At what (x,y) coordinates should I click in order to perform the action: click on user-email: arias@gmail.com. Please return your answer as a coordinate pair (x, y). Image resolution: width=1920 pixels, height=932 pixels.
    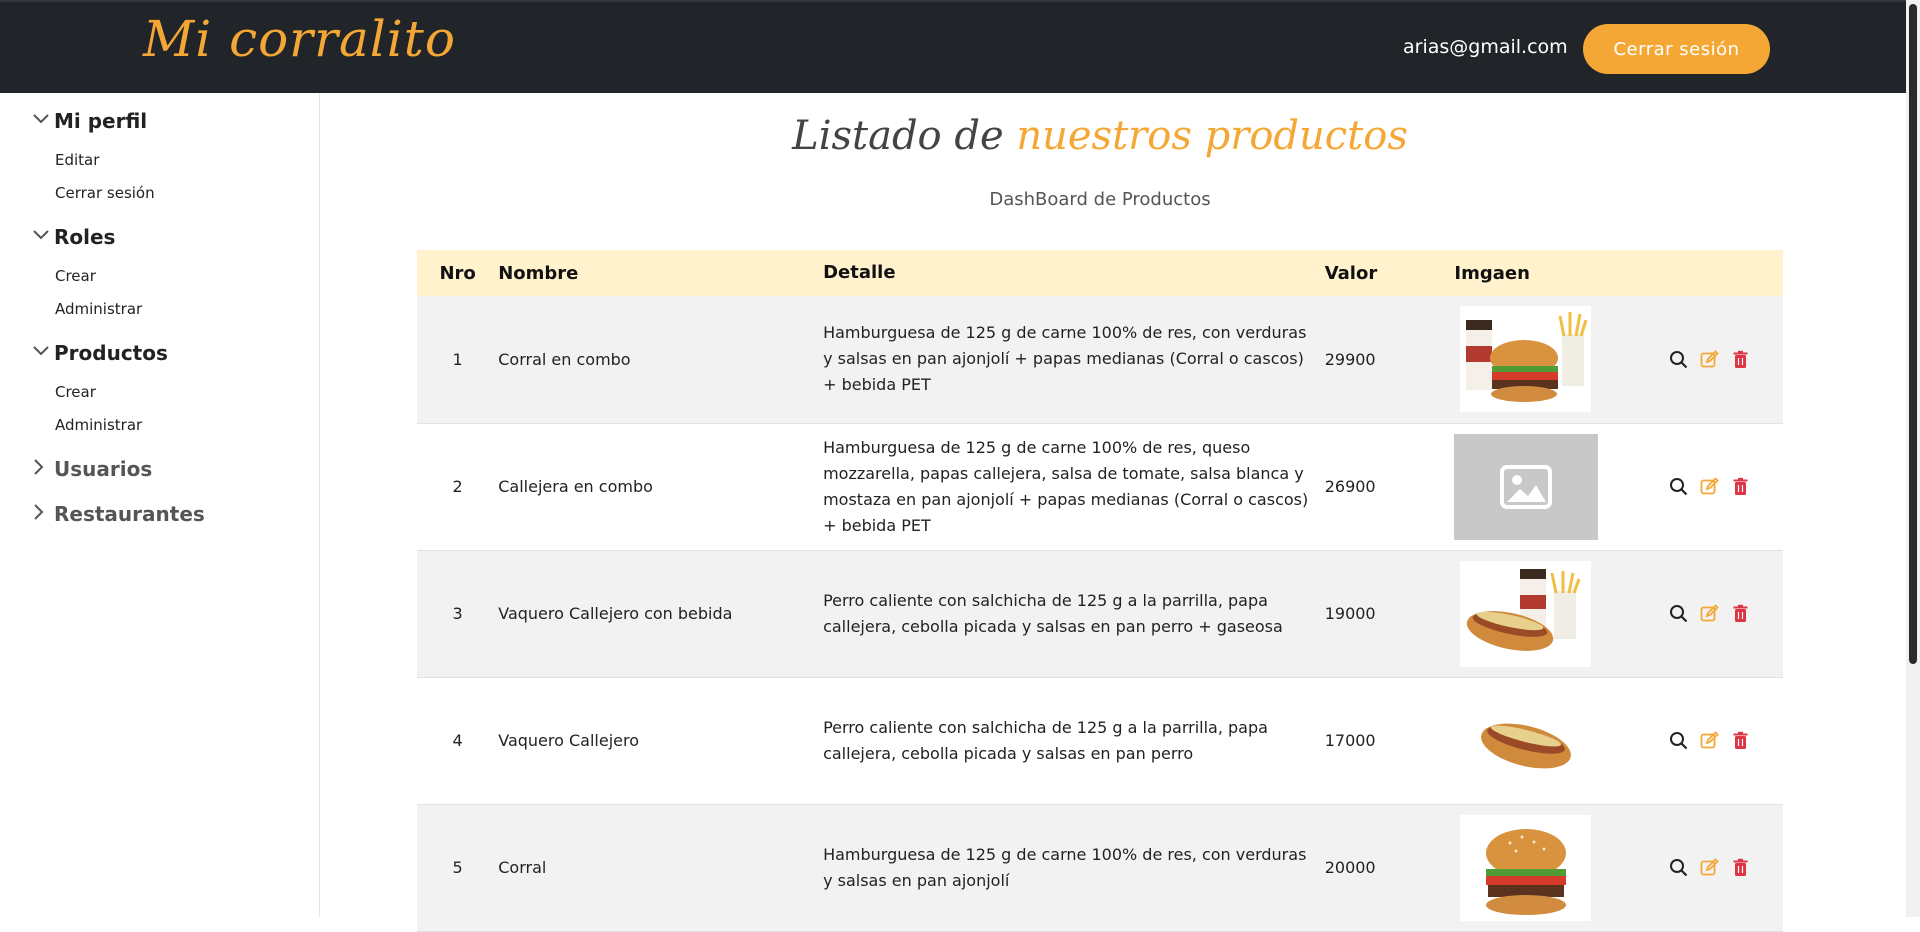
    Looking at the image, I should click on (1485, 47).